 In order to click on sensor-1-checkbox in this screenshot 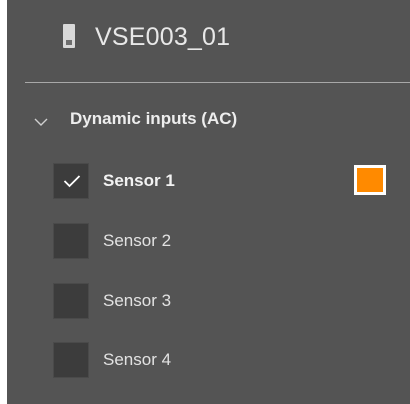, I will do `click(71, 181)`.